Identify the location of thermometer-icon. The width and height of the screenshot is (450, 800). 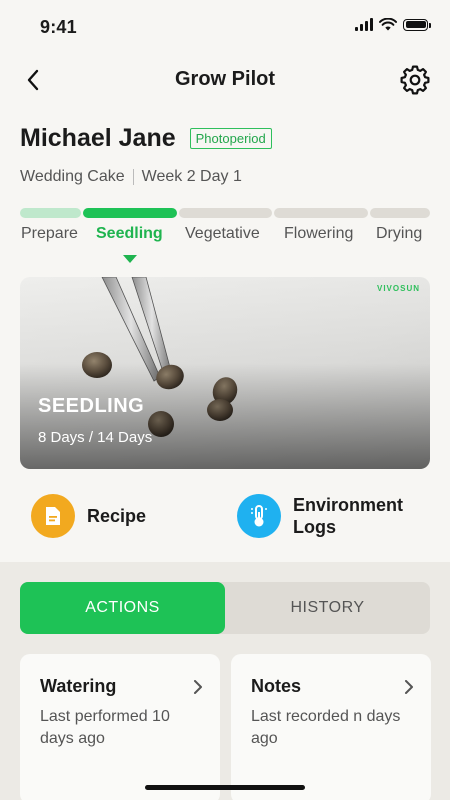
(259, 516).